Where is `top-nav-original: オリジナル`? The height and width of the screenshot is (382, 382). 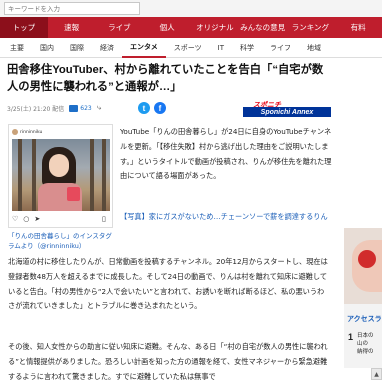
top-nav-original: オリジナル is located at coordinates (215, 27).